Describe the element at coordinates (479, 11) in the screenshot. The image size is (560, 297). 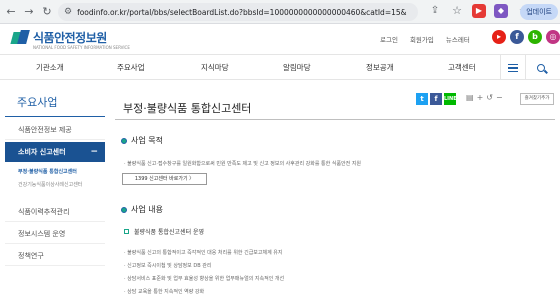
I see `extension-red-icon: ▶` at that location.